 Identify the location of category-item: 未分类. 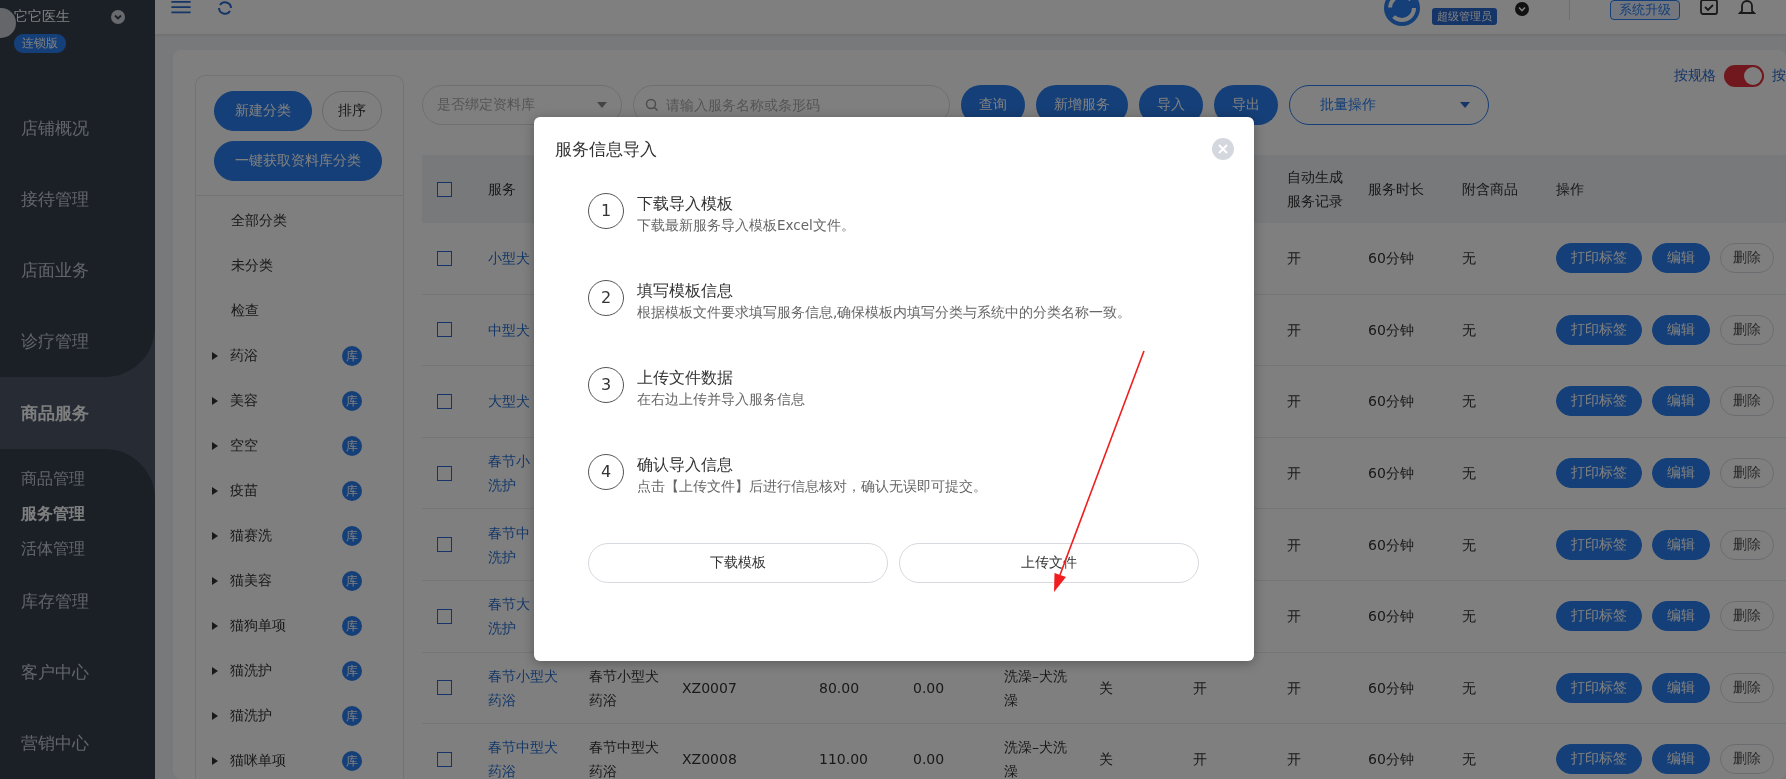
(252, 265).